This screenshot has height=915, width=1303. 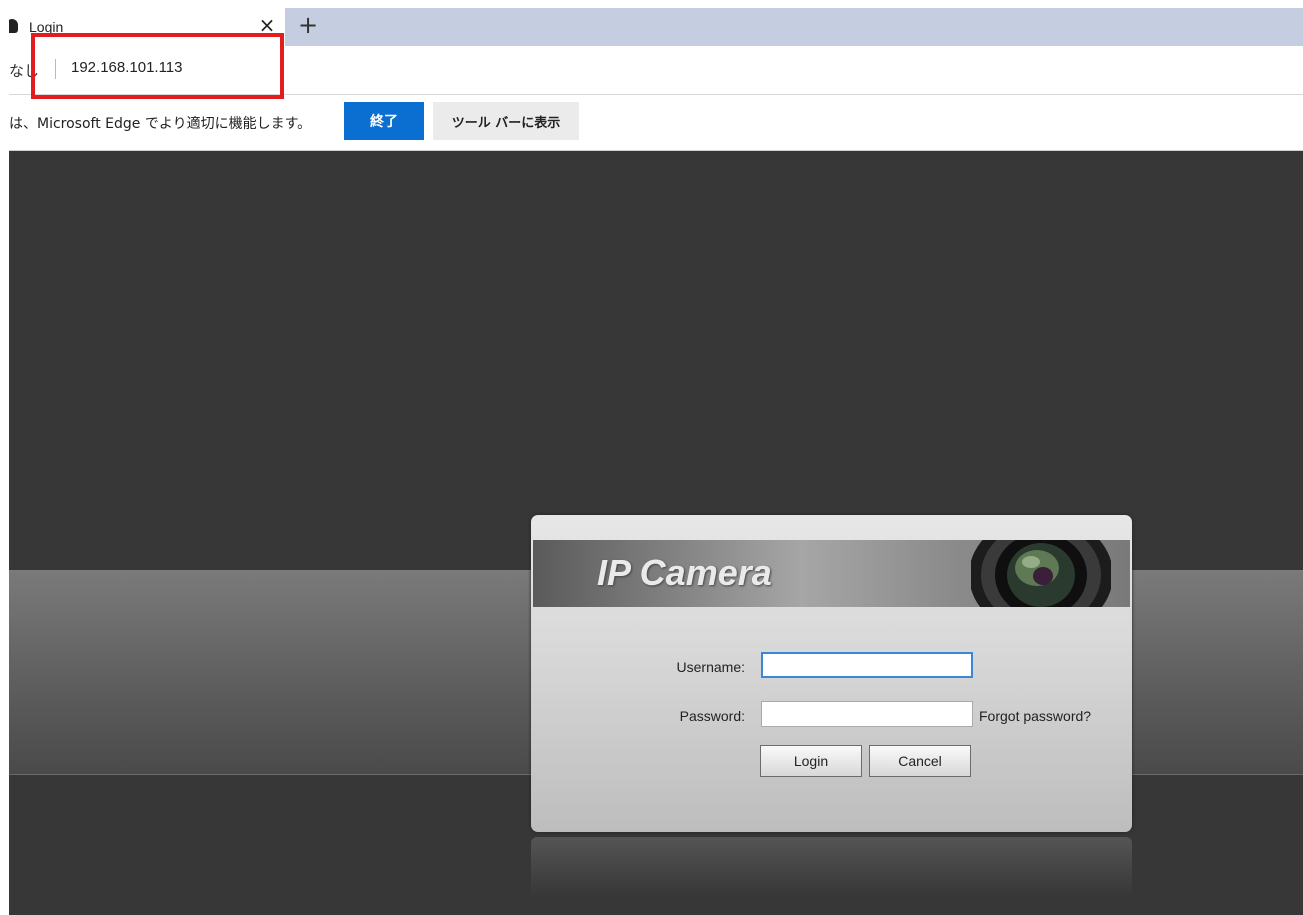 I want to click on cancel-button: Cancel, so click(x=920, y=761).